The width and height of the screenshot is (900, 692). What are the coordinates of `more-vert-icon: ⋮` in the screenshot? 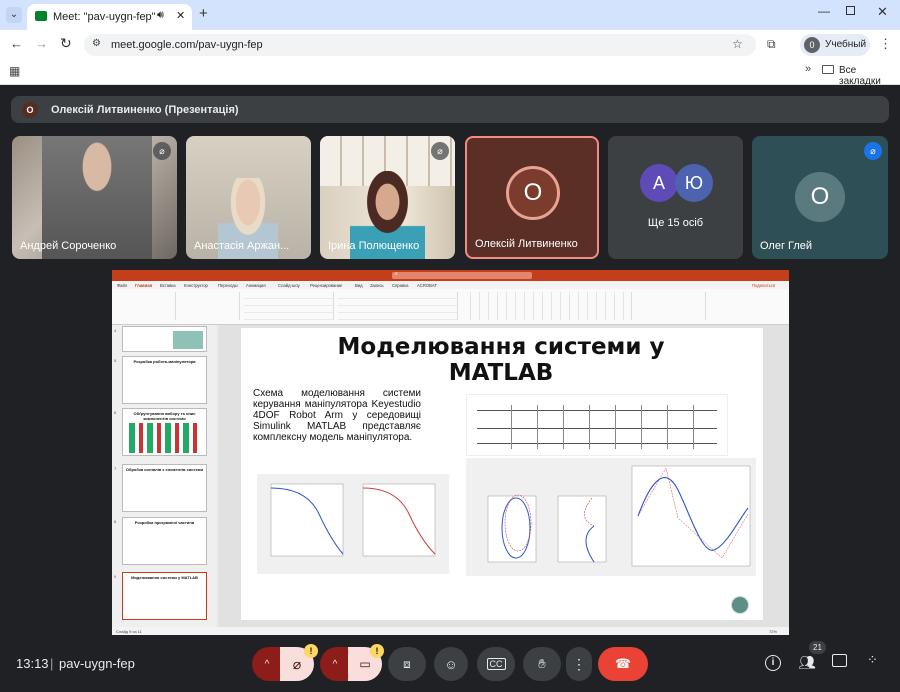 It's located at (579, 663).